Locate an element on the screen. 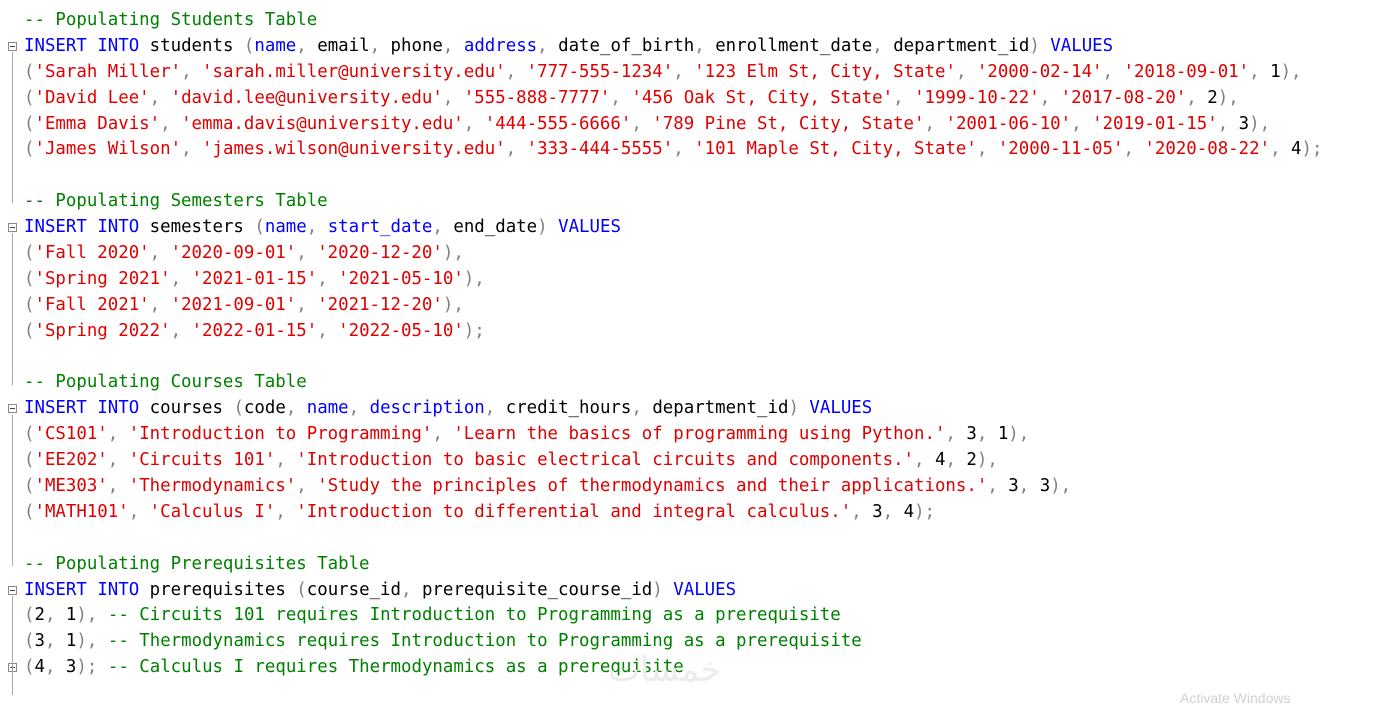 The width and height of the screenshot is (1388, 706). value: 'Introduction to Programming' is located at coordinates (280, 434).